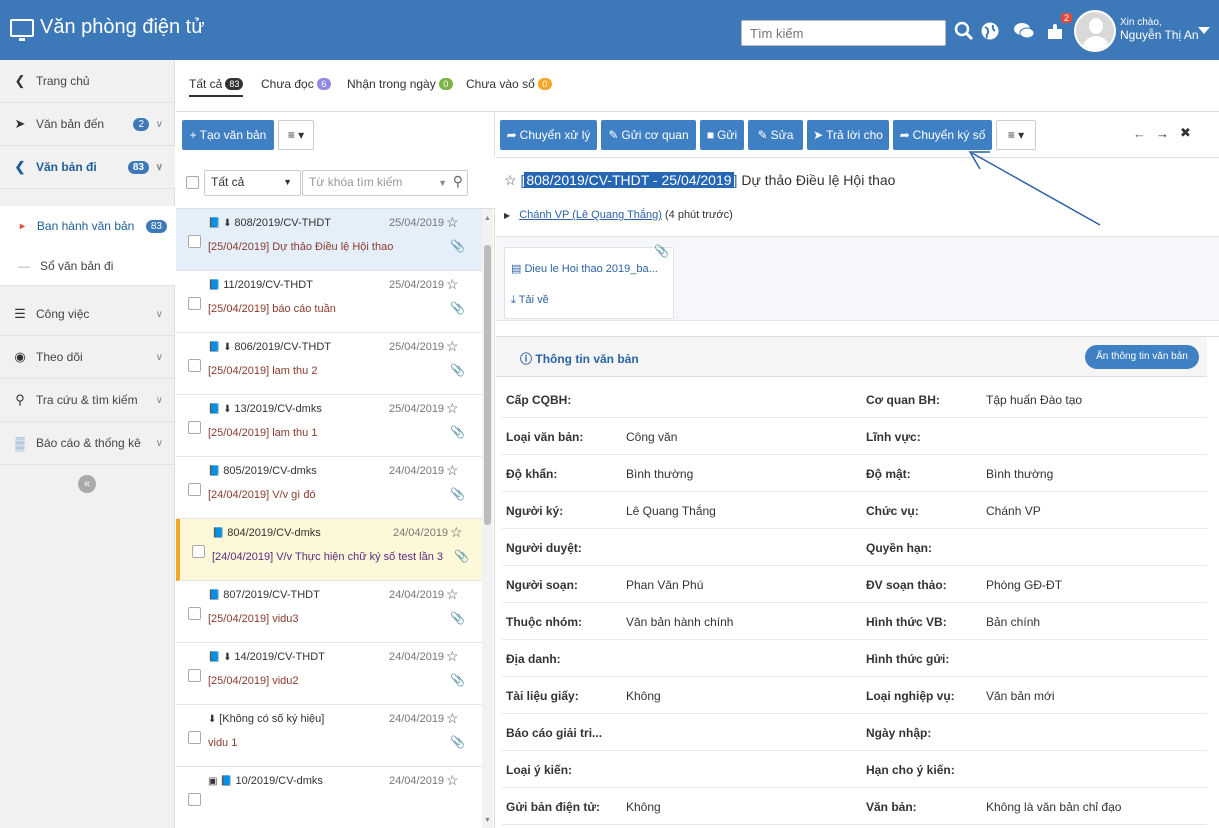 This screenshot has height=828, width=1219. I want to click on tab-today: Nhận trong ngày 0, so click(400, 86).